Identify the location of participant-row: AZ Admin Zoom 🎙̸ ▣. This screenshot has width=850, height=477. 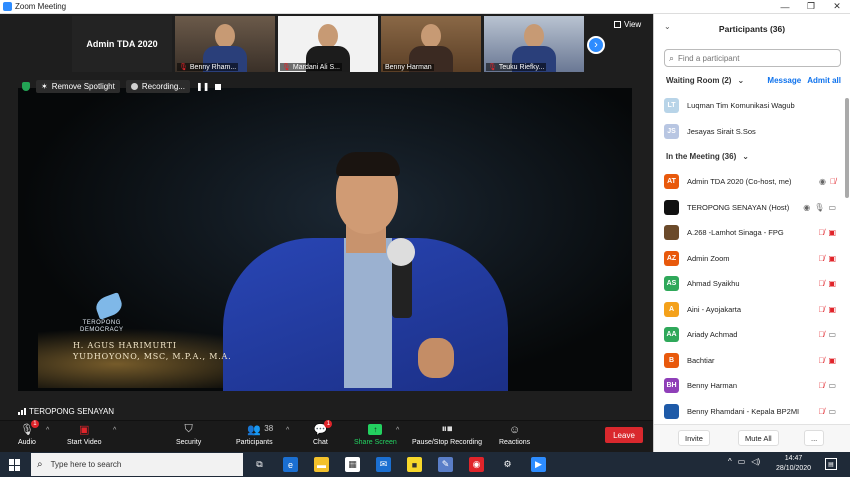
(749, 259).